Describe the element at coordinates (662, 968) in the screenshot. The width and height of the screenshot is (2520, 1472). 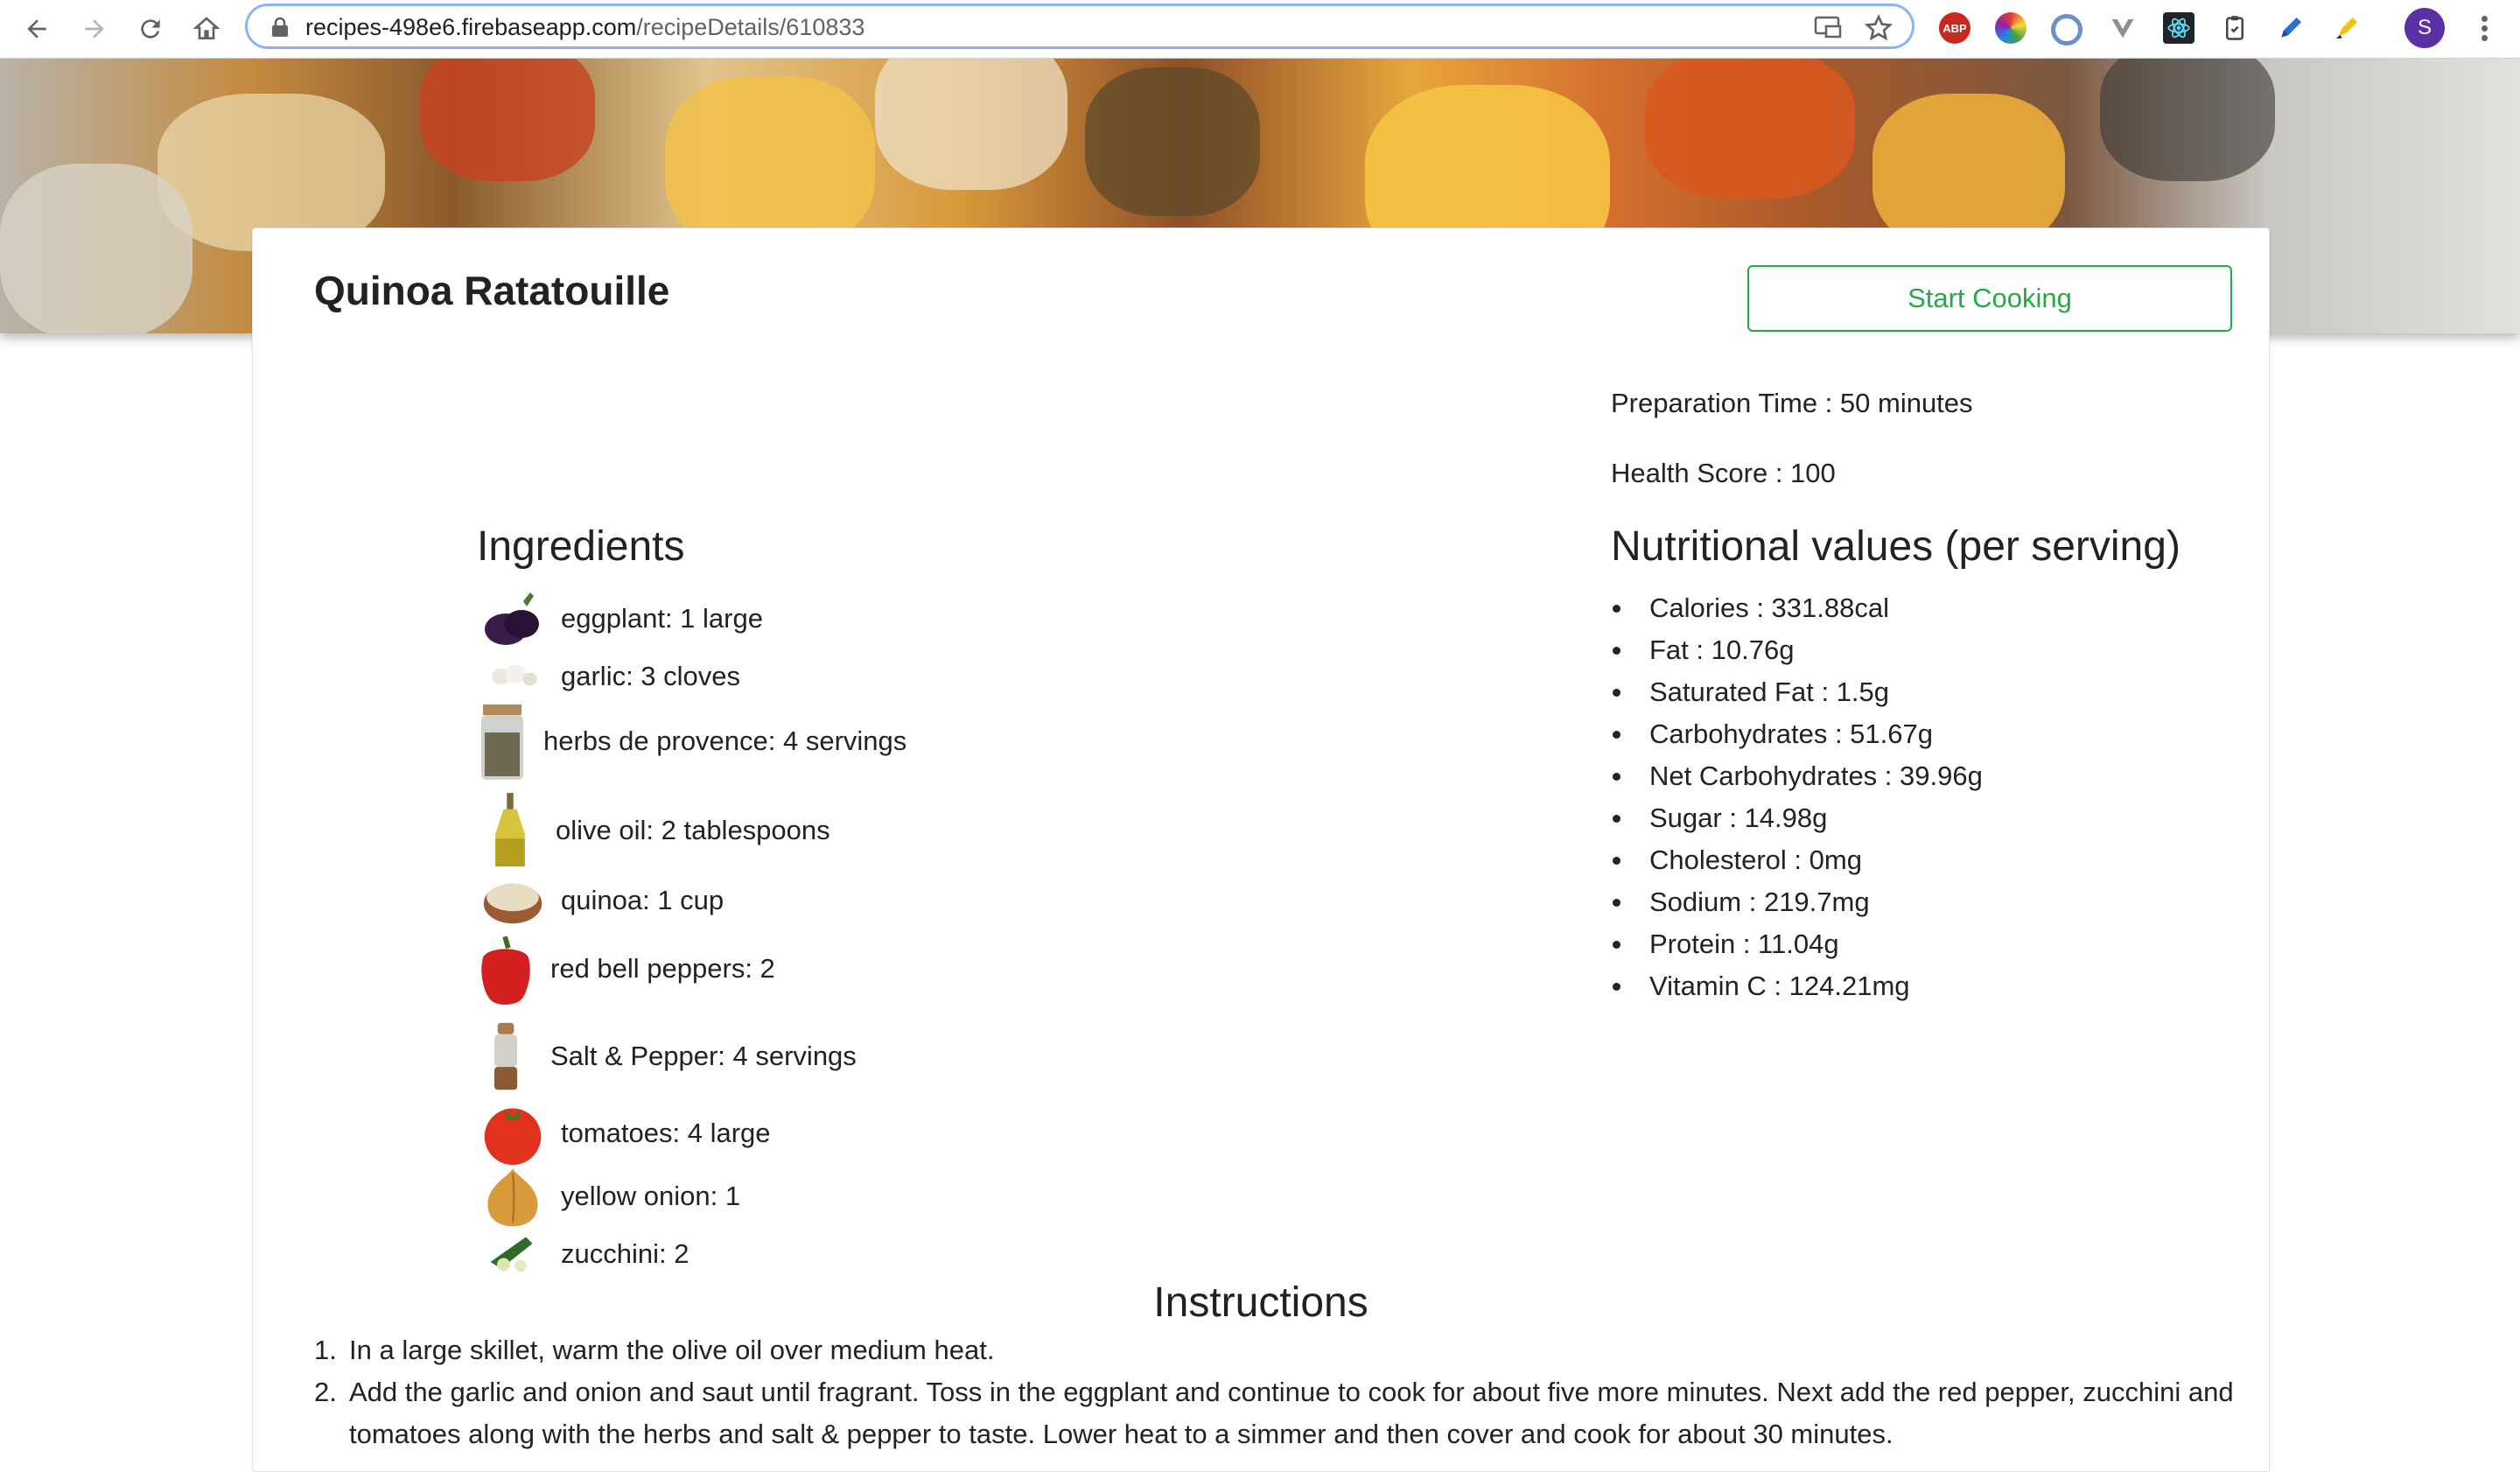
I see `ingredient-text: red bell peppers: 2` at that location.